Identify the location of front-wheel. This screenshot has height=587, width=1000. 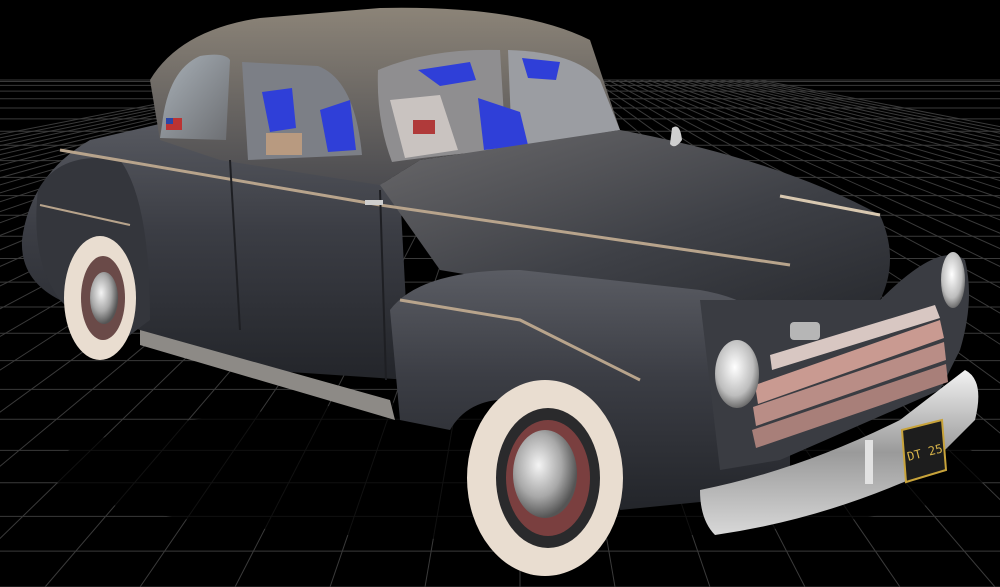
(545, 478).